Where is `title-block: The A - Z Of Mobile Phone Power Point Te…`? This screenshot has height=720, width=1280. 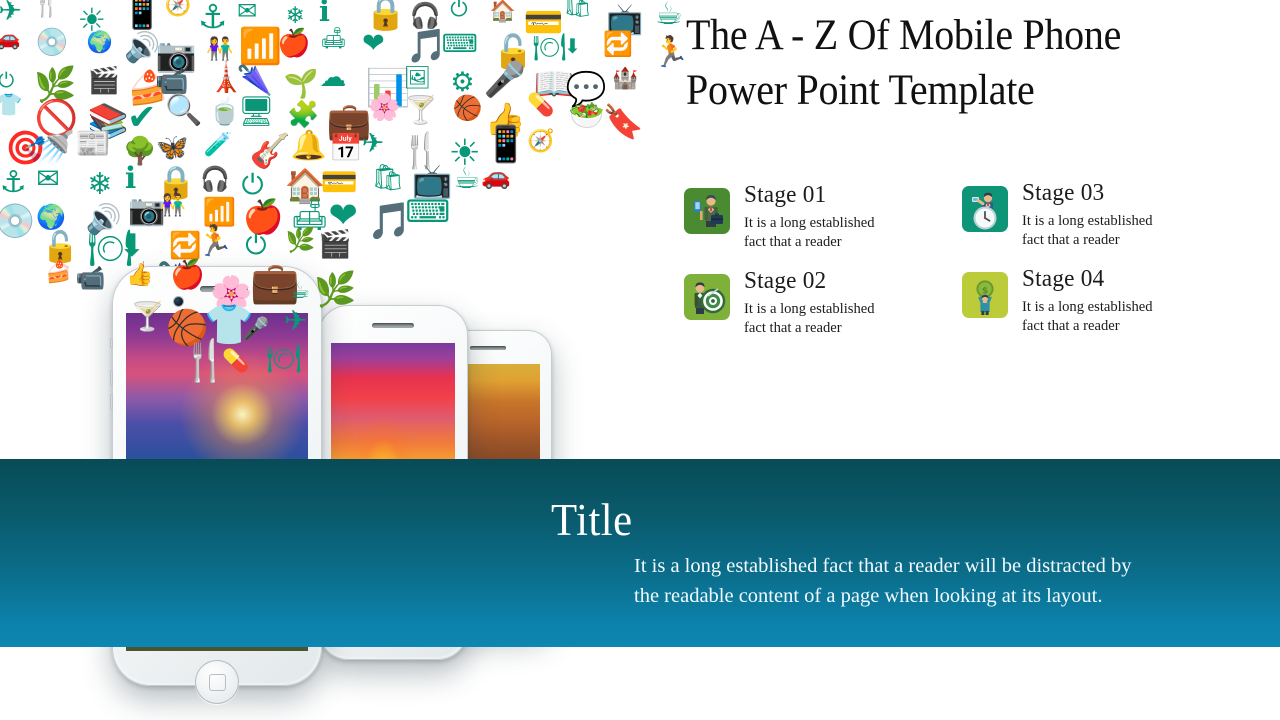 title-block: The A - Z Of Mobile Phone Power Point Te… is located at coordinates (976, 63).